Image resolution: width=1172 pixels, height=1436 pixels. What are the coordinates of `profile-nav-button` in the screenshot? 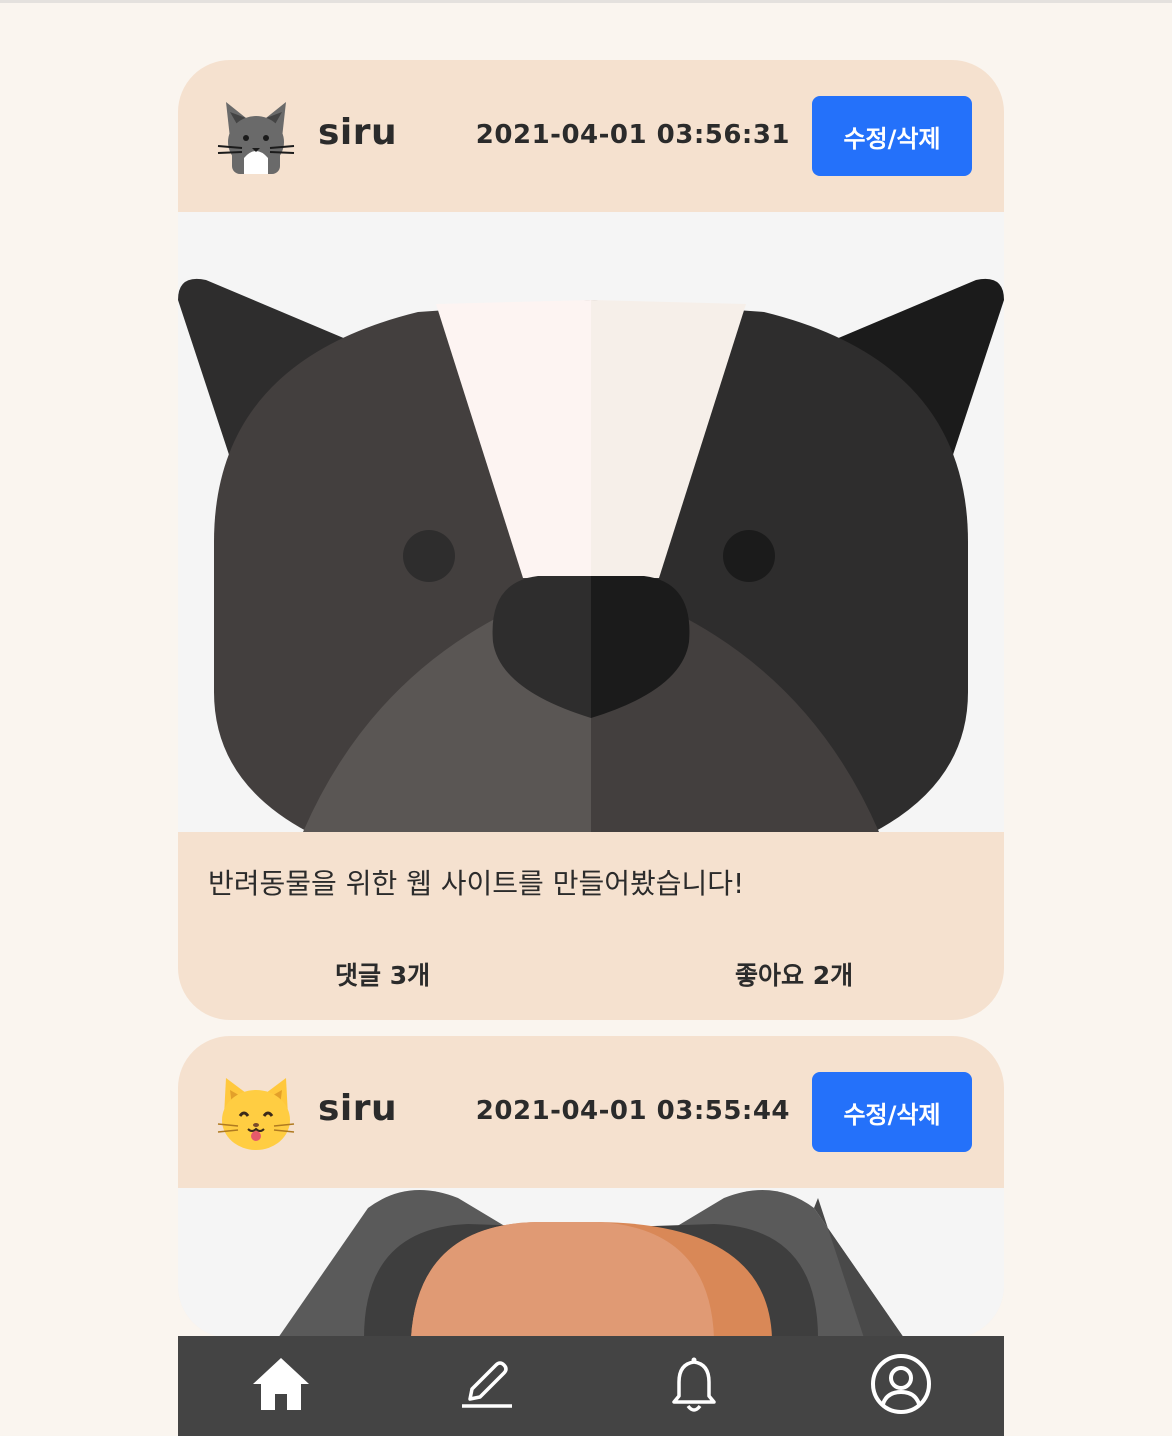 It's located at (901, 1386).